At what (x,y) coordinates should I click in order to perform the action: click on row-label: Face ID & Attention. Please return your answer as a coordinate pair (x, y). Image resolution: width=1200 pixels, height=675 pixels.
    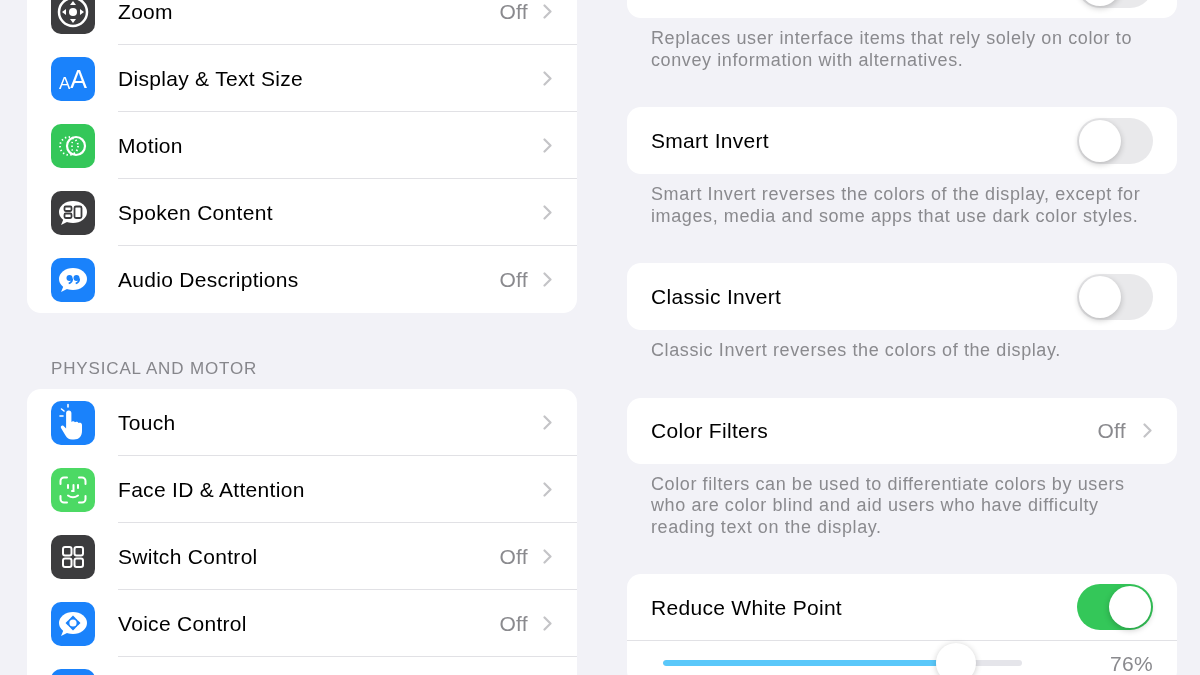
    Looking at the image, I should click on (211, 489).